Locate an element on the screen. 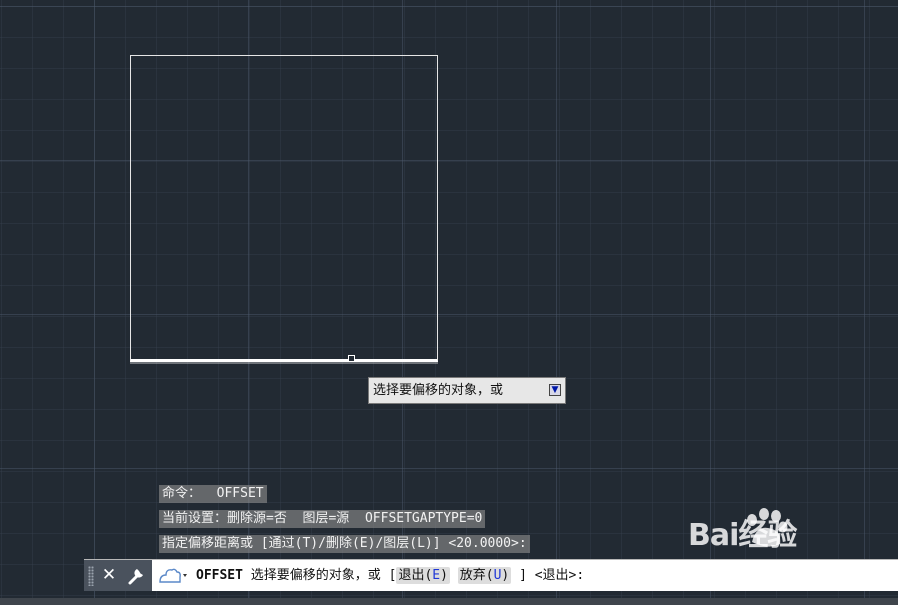 This screenshot has width=898, height=605. command-name: OFFSET is located at coordinates (219, 575).